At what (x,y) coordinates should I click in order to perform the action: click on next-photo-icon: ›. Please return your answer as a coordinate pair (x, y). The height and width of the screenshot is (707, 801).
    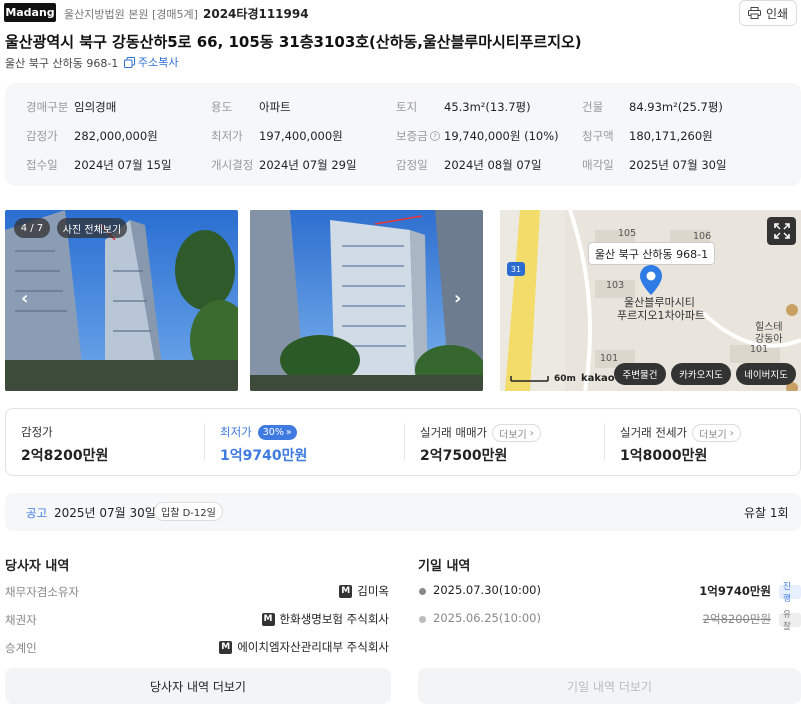
    Looking at the image, I should click on (457, 298).